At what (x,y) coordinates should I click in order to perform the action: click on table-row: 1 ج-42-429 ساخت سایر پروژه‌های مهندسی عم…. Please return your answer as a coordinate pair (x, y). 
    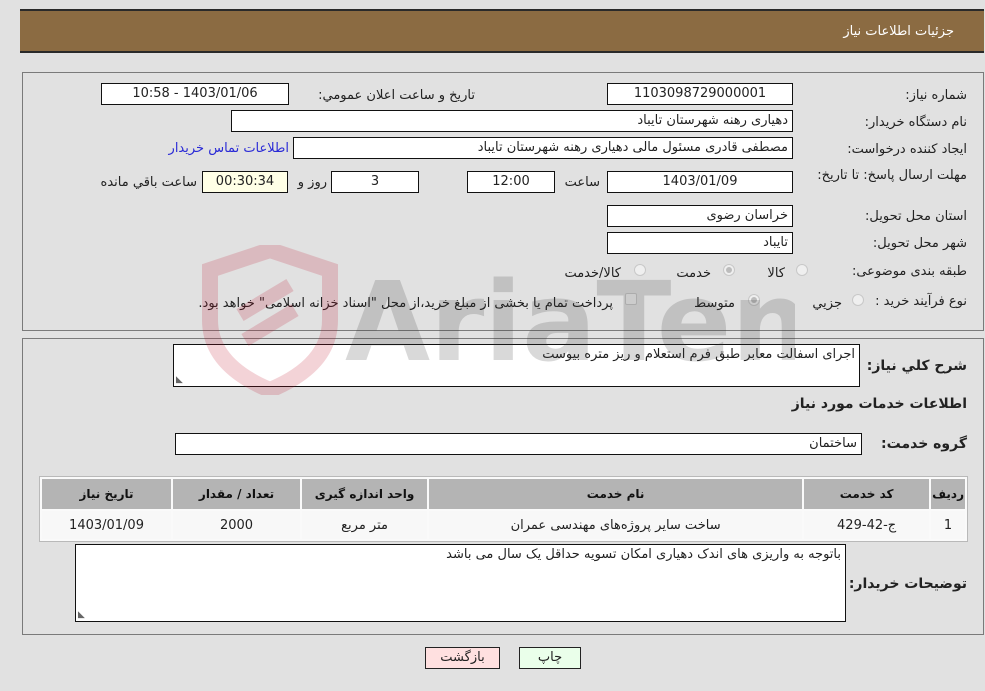
    Looking at the image, I should click on (503, 525).